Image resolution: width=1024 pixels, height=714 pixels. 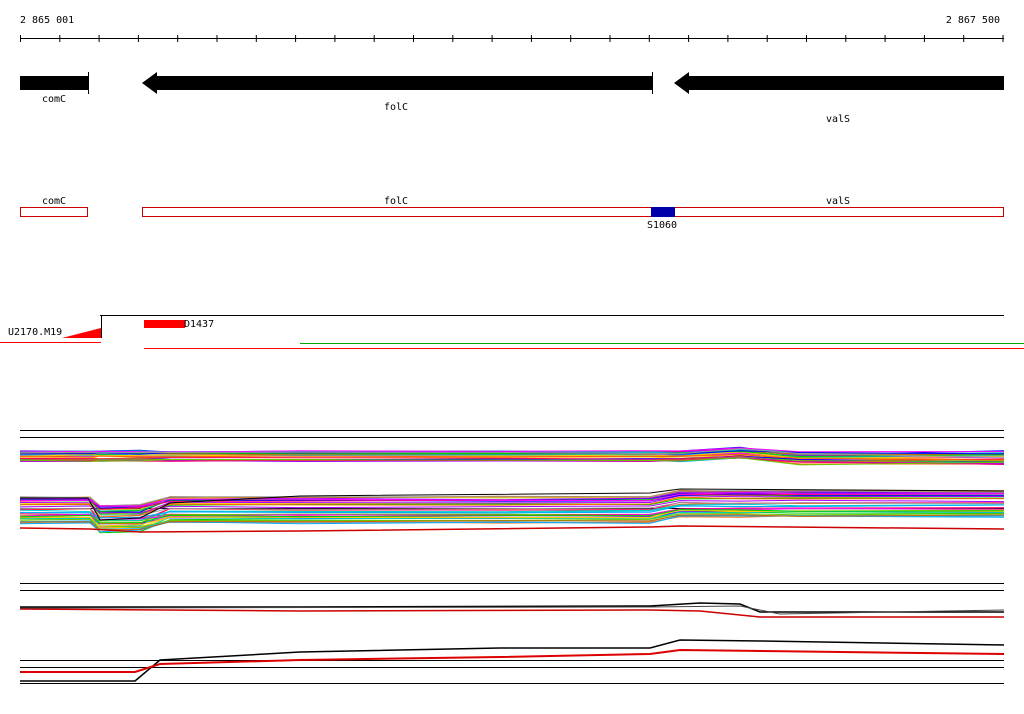 I want to click on site-S1060-marker, so click(x=663, y=212).